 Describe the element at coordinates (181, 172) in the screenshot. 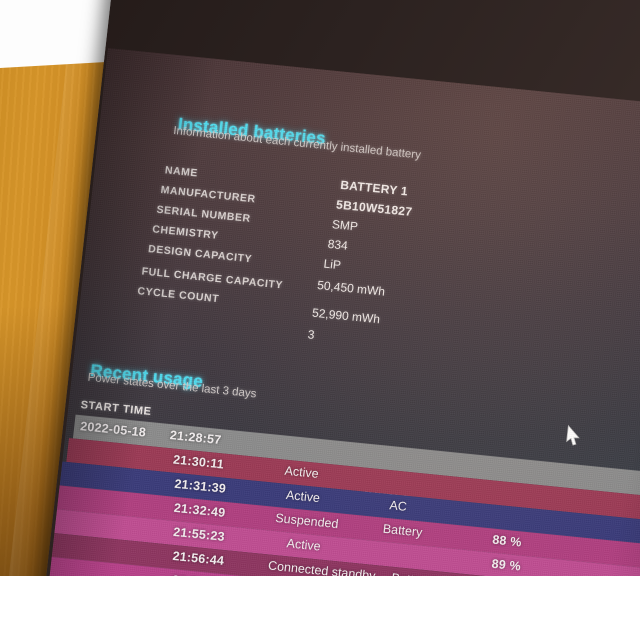

I see `label-name: NAME` at that location.